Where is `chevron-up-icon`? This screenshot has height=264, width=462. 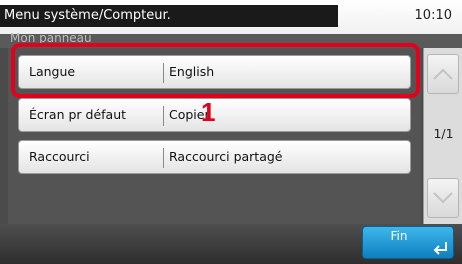 chevron-up-icon is located at coordinates (443, 74).